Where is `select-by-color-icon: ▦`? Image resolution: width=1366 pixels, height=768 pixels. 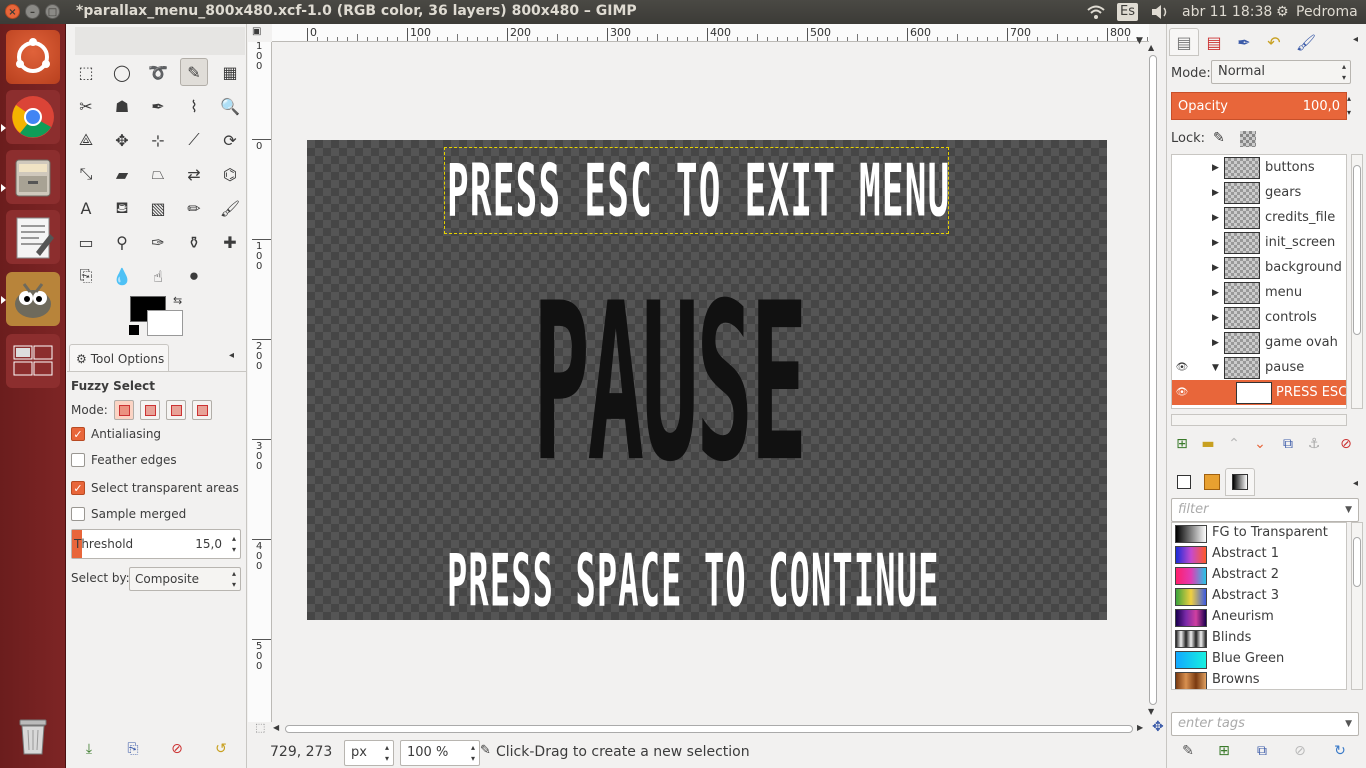
select-by-color-icon: ▦ is located at coordinates (230, 72).